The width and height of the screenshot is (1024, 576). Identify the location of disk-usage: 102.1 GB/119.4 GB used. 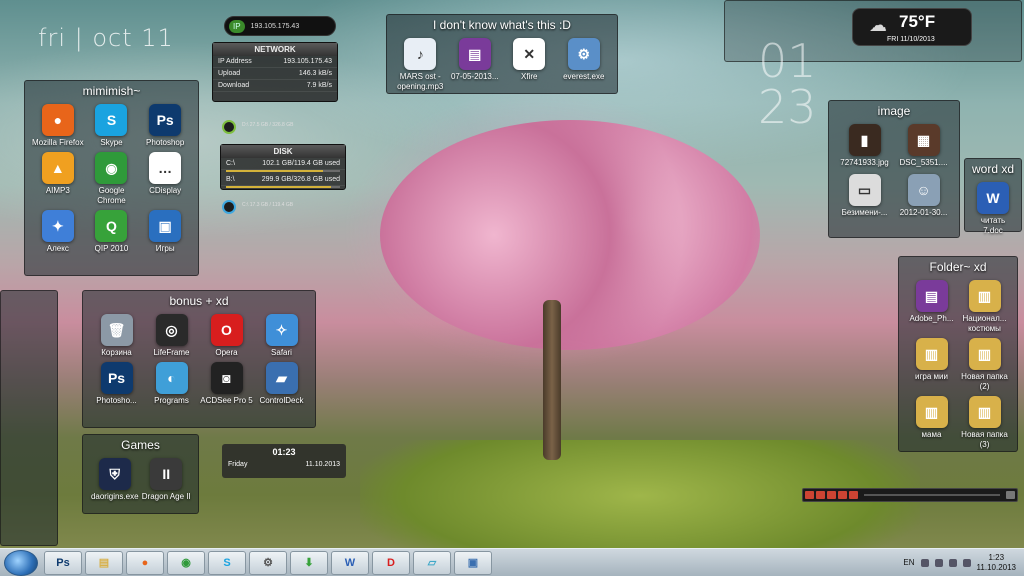
(301, 163).